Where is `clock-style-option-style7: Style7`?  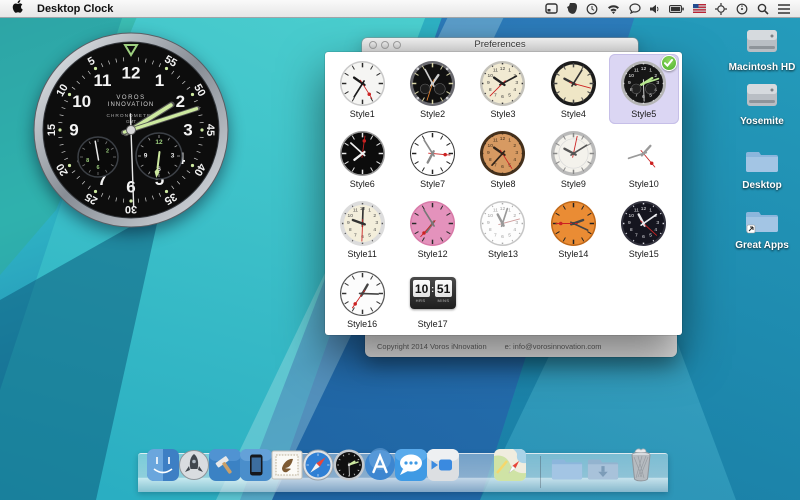 clock-style-option-style7: Style7 is located at coordinates (432, 159).